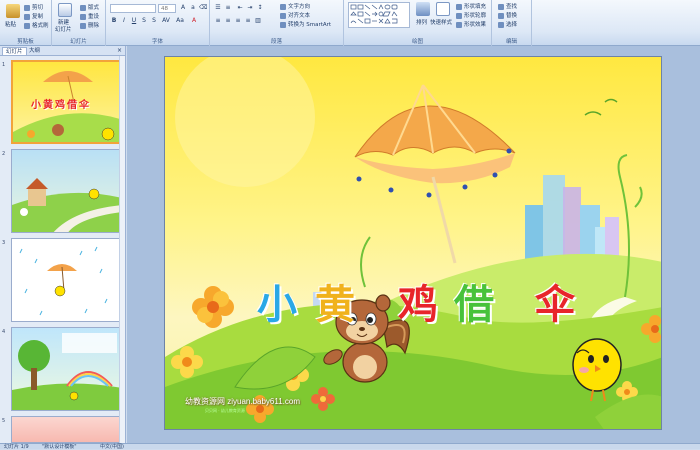  Describe the element at coordinates (183, 8) in the screenshot. I see `grow-font-button: A` at that location.